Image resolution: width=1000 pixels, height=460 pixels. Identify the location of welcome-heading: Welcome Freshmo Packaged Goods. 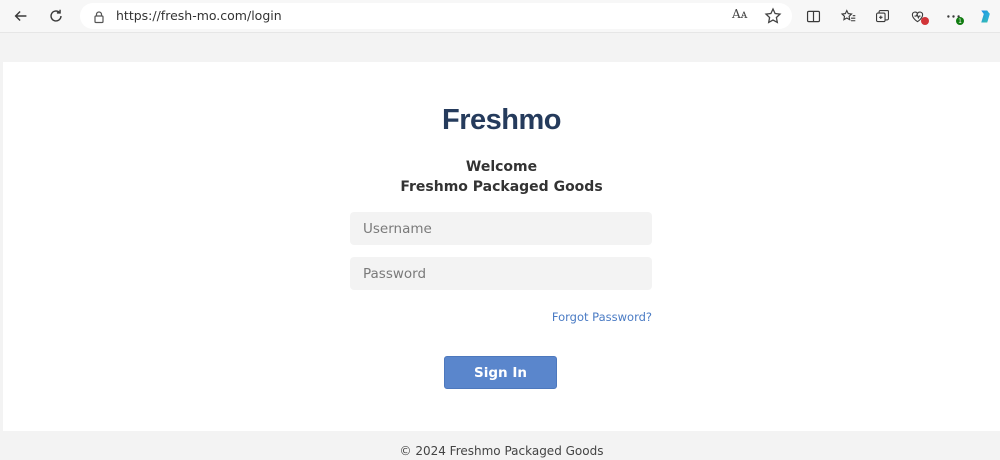
(501, 177).